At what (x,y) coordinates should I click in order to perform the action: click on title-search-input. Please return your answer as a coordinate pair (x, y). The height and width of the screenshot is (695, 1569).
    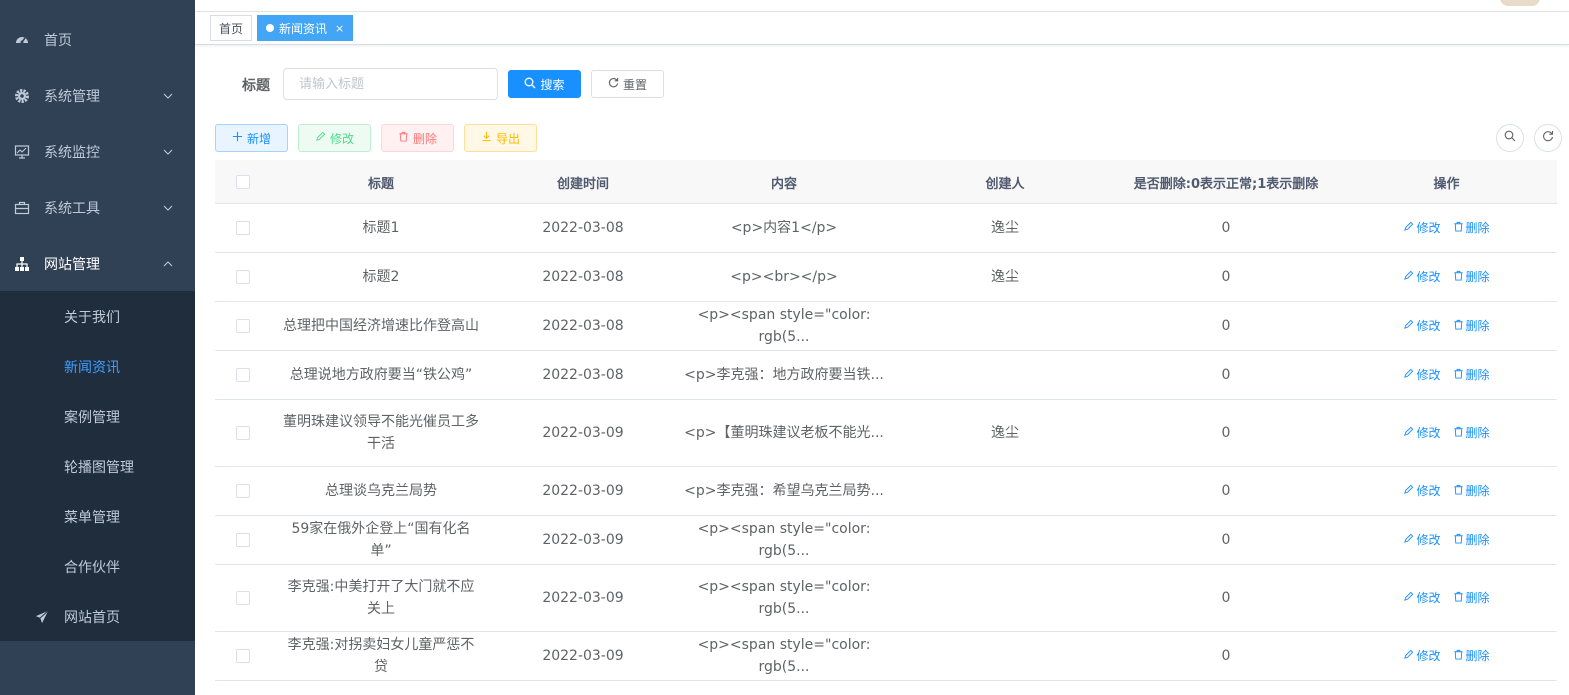
    Looking at the image, I should click on (390, 84).